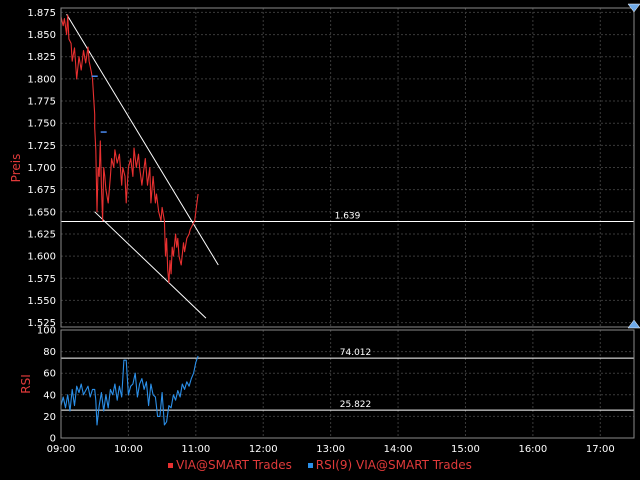  What do you see at coordinates (41, 146) in the screenshot?
I see `price-y-tick-label: 1.725` at bounding box center [41, 146].